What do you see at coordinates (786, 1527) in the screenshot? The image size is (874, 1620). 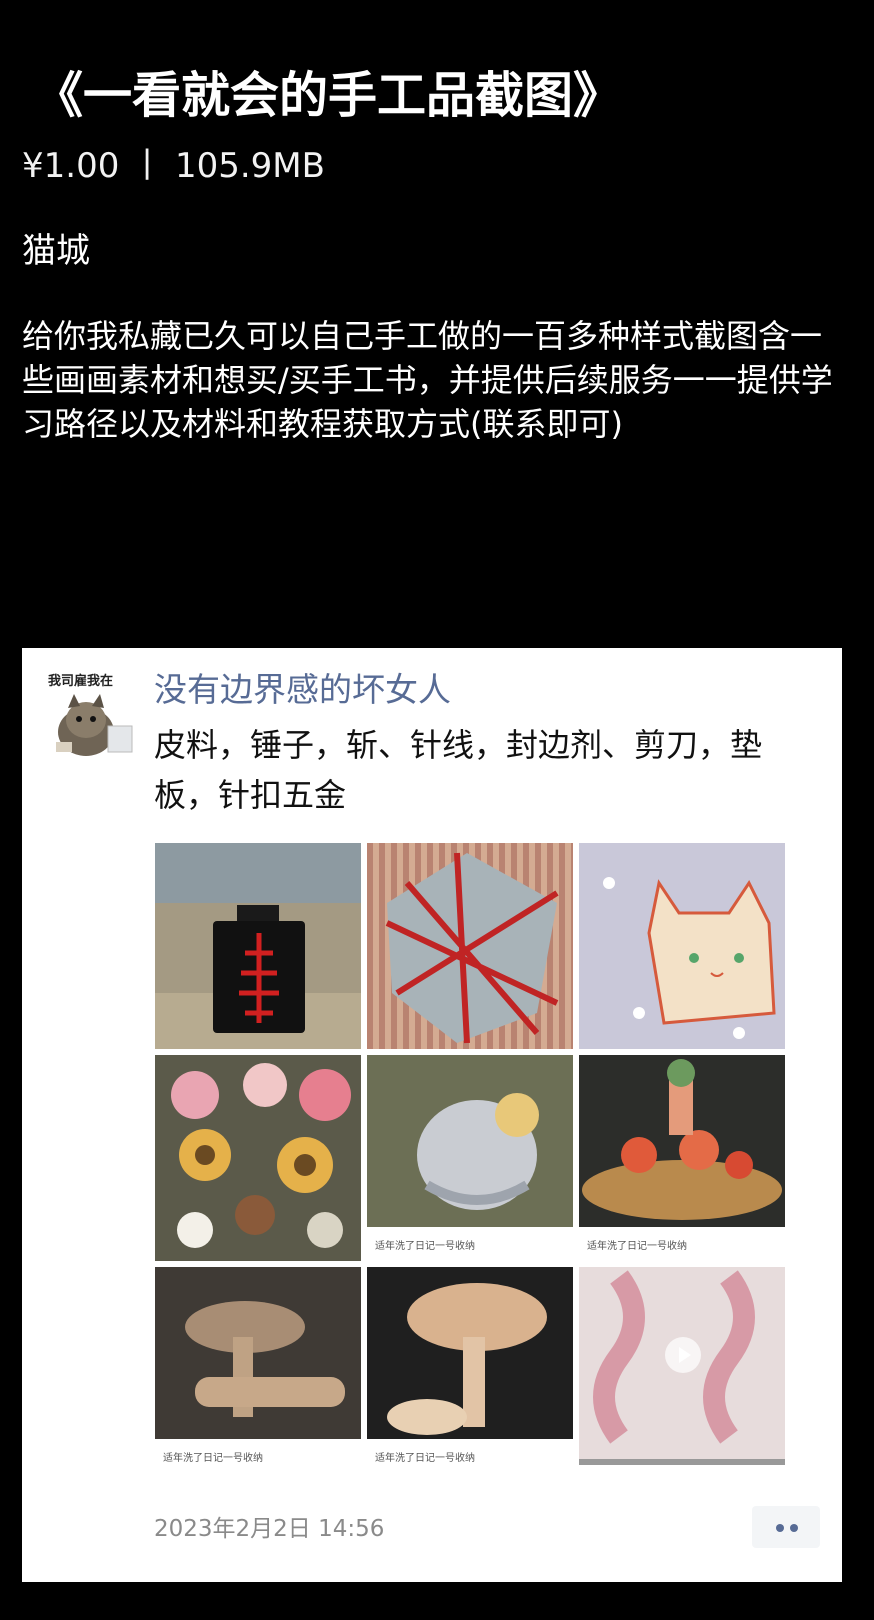 I see `more-options-button` at bounding box center [786, 1527].